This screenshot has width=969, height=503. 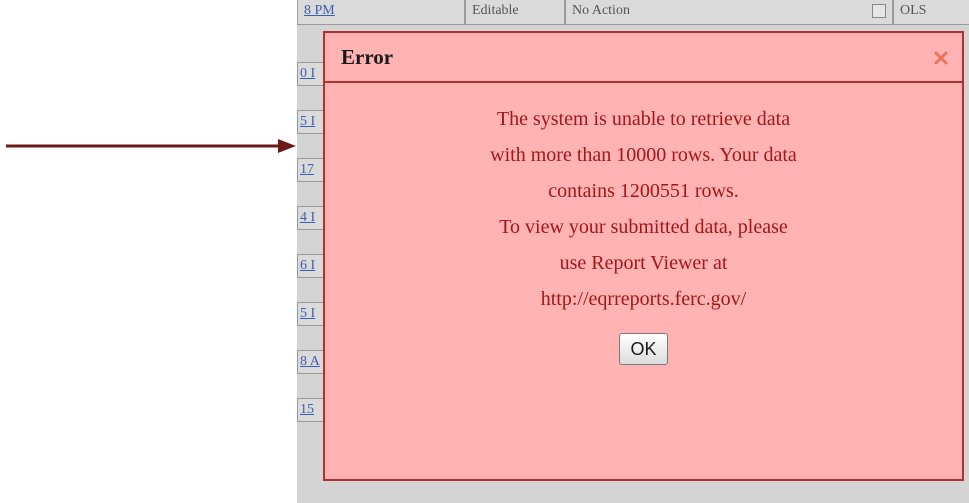 I want to click on bg-status-cell: Editable, so click(x=515, y=12).